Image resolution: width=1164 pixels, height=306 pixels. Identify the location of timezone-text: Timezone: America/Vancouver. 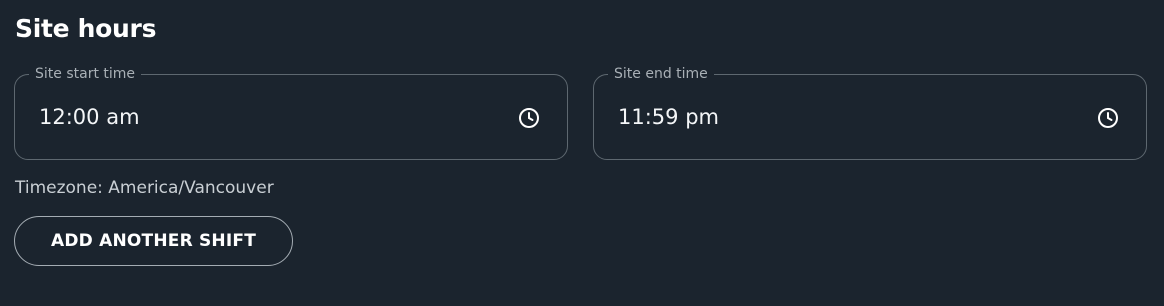
(144, 188).